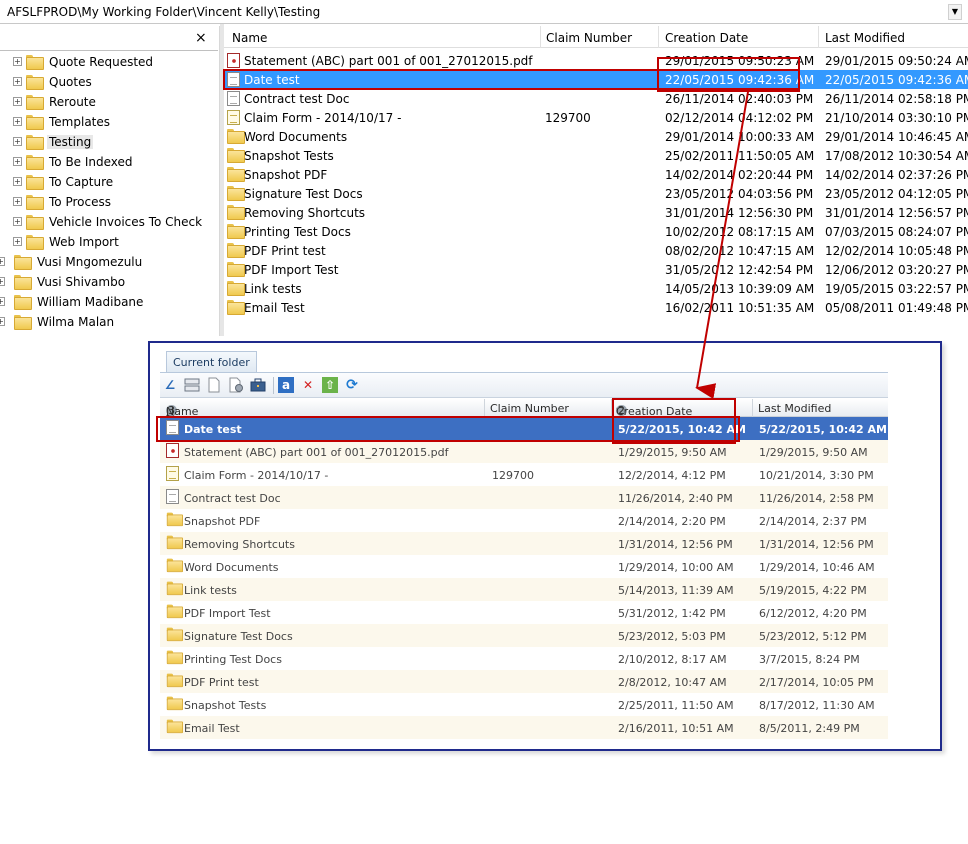 The height and width of the screenshot is (844, 968). I want to click on item-last-modified: 8/5/2011, 2:49 PM, so click(809, 728).